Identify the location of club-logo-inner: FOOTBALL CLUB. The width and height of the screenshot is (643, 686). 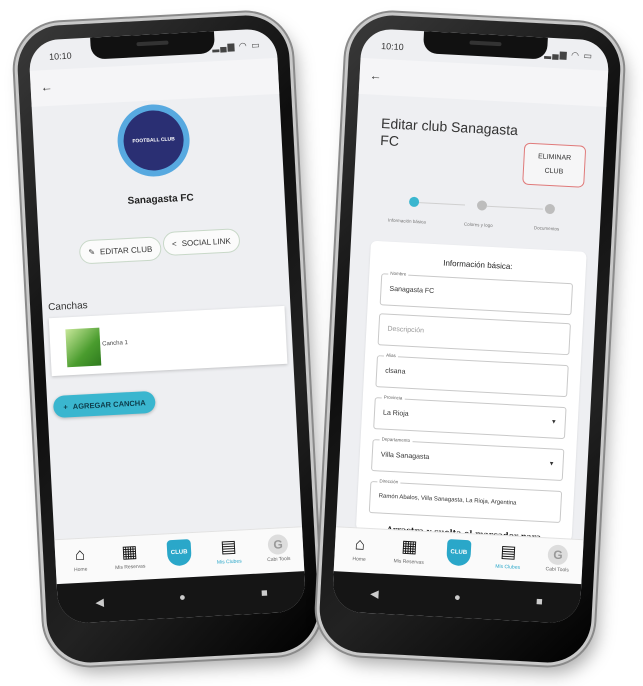
(154, 140).